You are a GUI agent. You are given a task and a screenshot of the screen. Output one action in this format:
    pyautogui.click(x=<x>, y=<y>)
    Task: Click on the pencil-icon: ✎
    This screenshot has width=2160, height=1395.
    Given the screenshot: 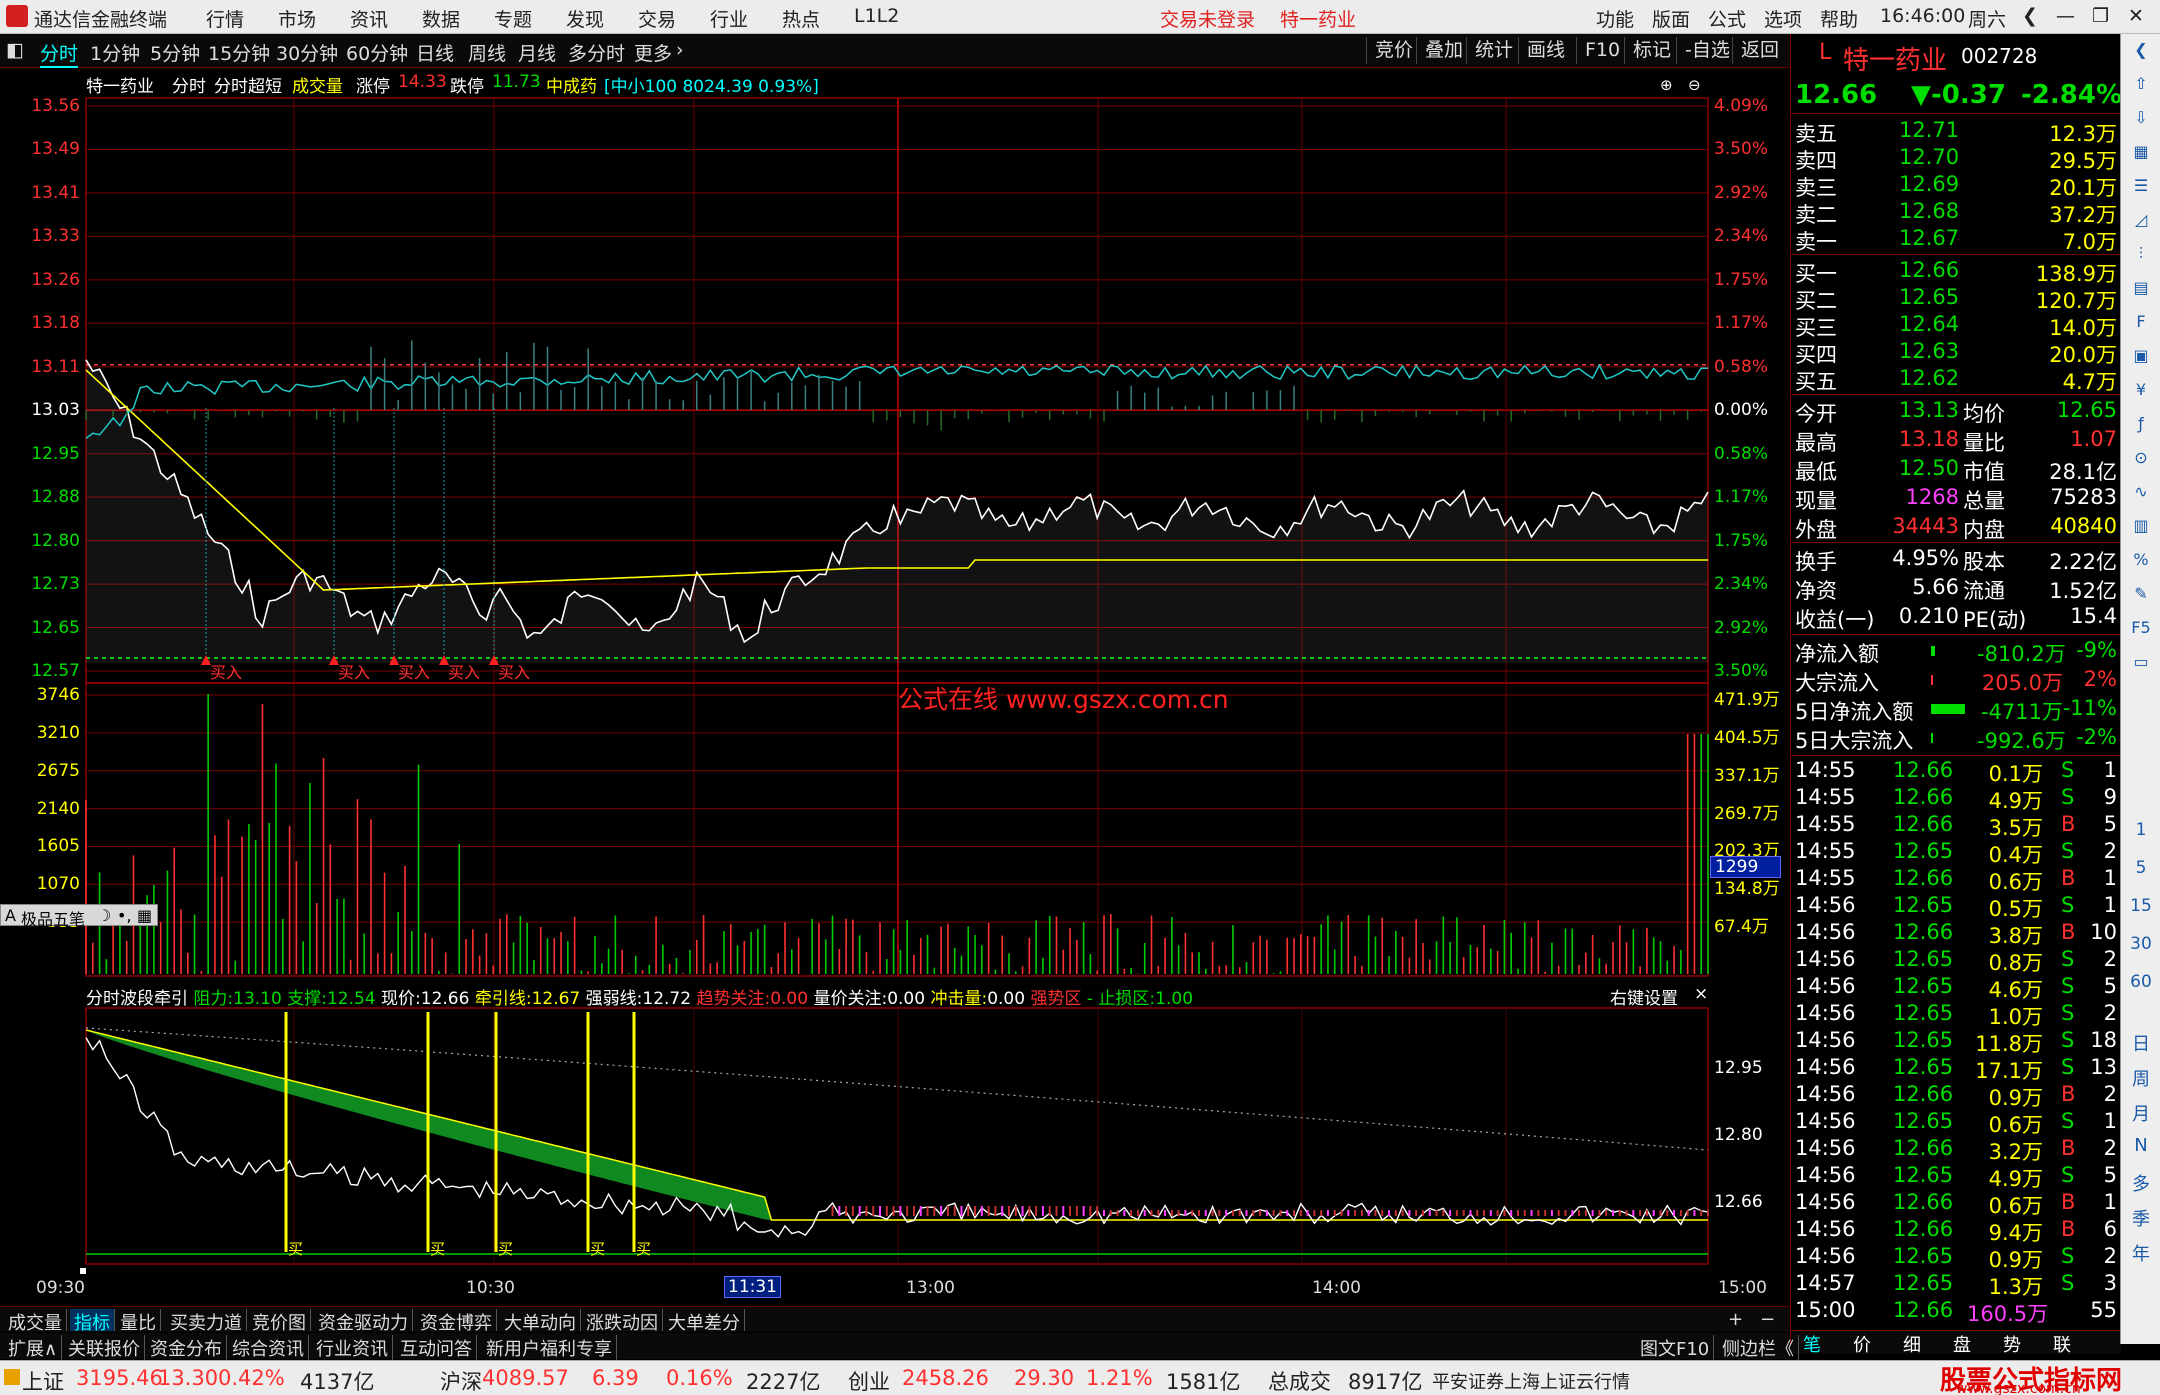 What is the action you would take?
    pyautogui.click(x=2141, y=594)
    